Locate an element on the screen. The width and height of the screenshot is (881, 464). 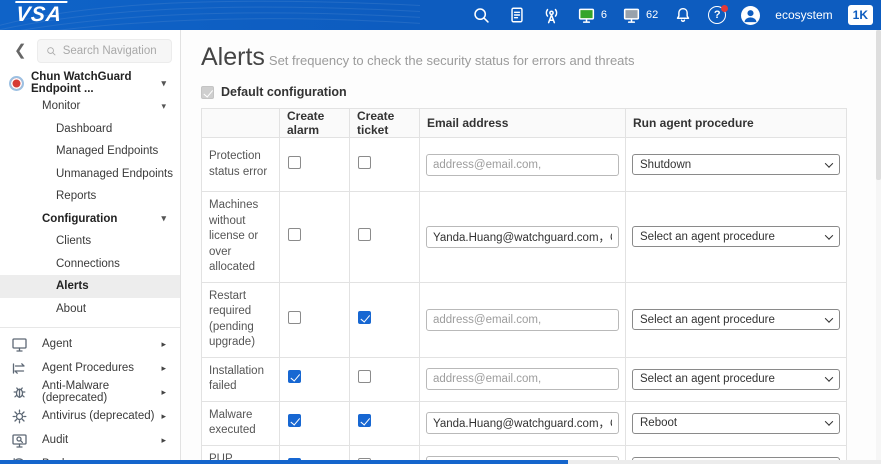
online-machines-indicator: 6 is located at coordinates (592, 15).